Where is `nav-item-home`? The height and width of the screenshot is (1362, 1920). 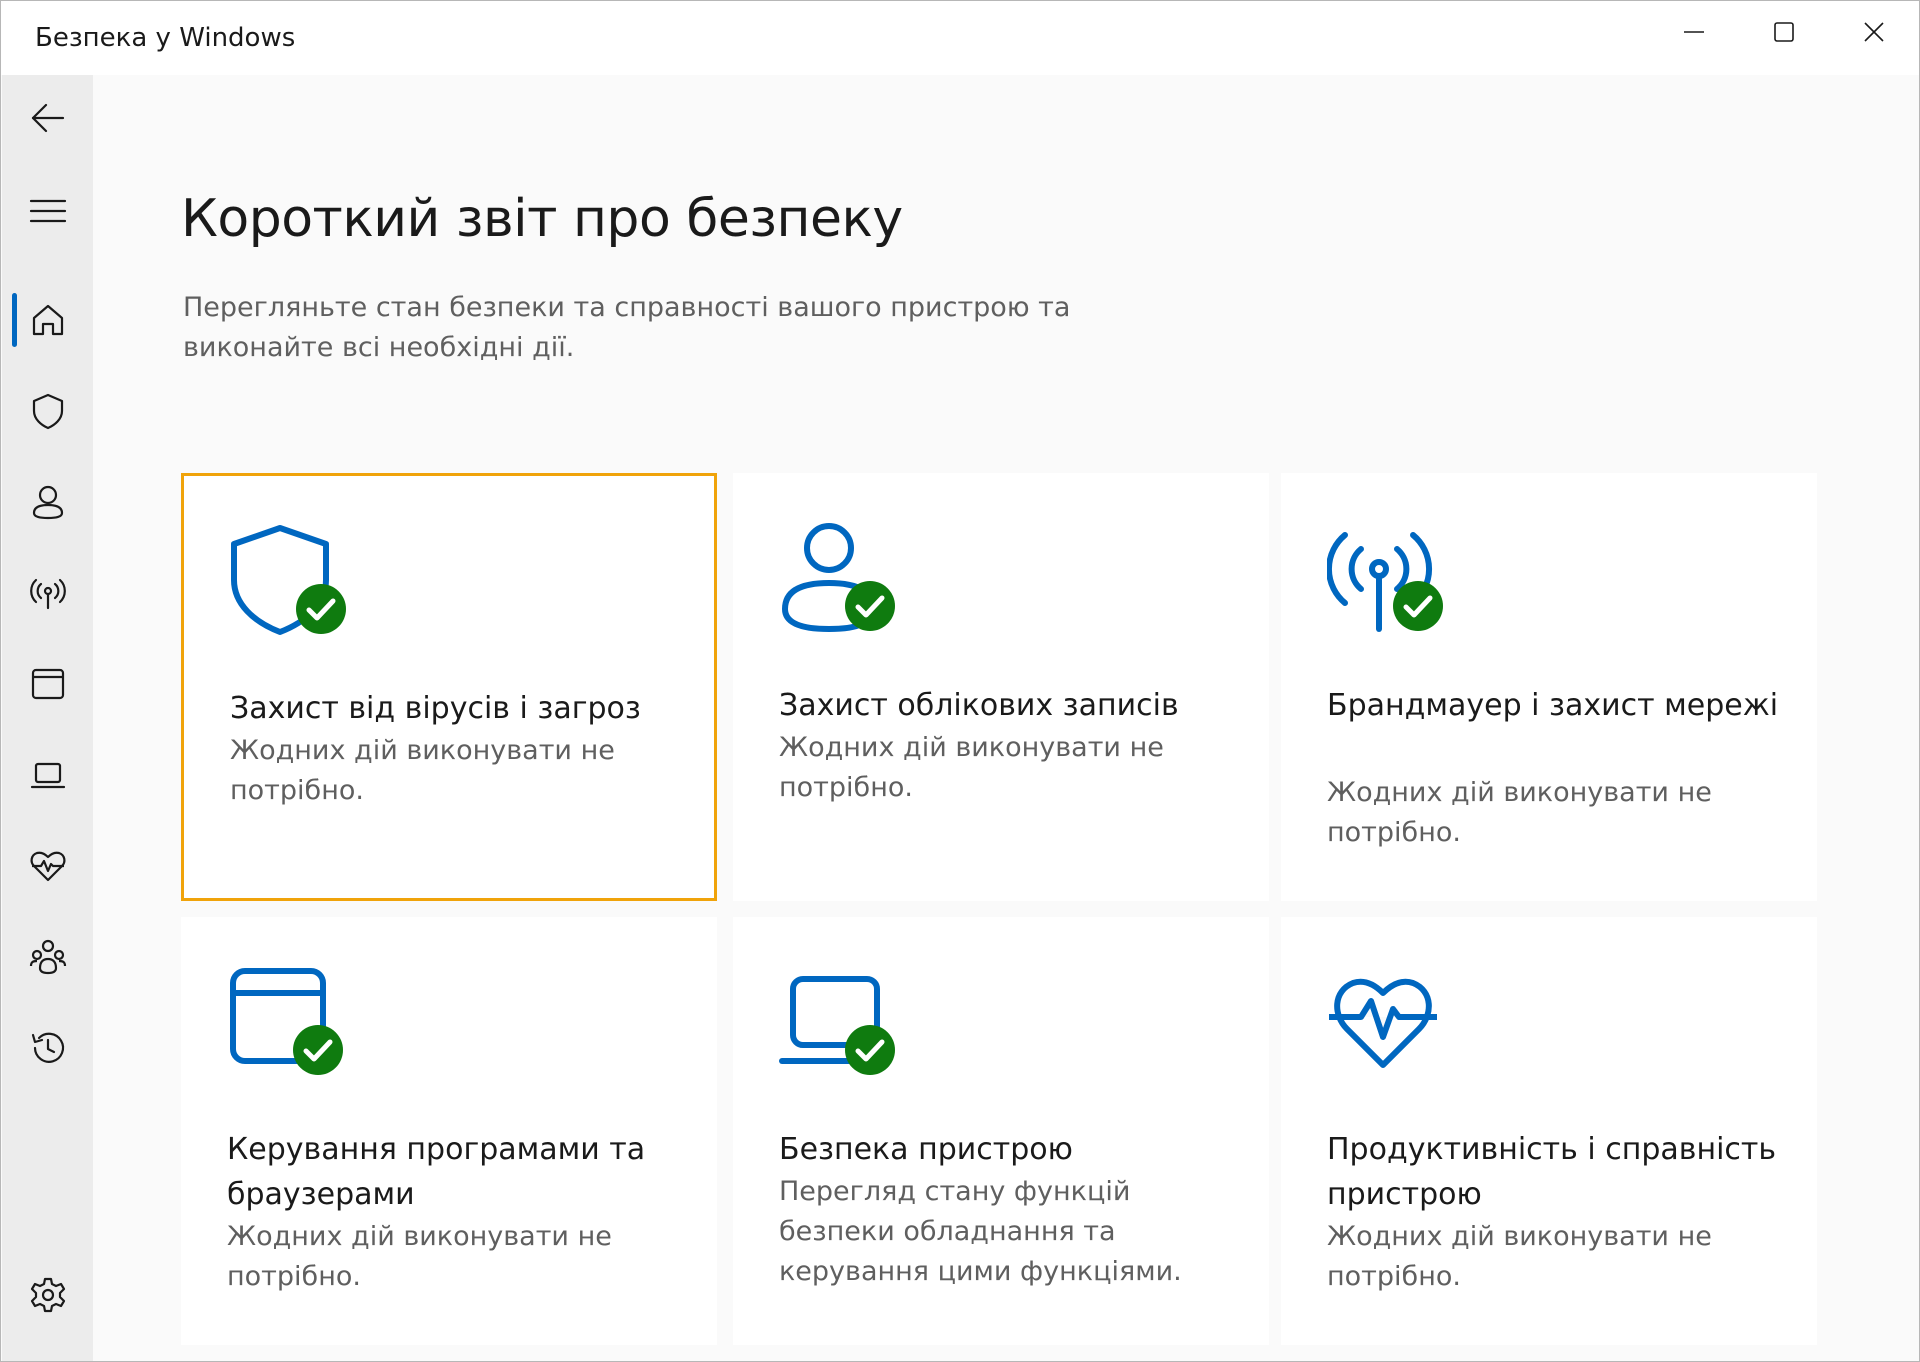 nav-item-home is located at coordinates (47, 320).